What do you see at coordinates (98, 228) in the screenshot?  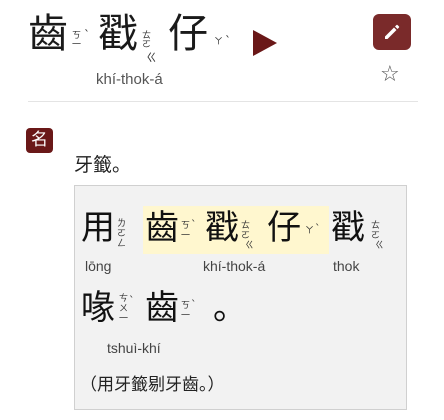 I see `example-char: 用` at bounding box center [98, 228].